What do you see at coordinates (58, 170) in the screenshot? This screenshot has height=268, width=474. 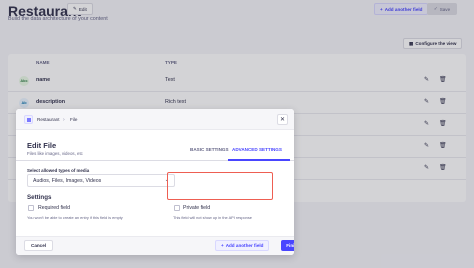 I see `media-types-label: Select allowed types of media` at bounding box center [58, 170].